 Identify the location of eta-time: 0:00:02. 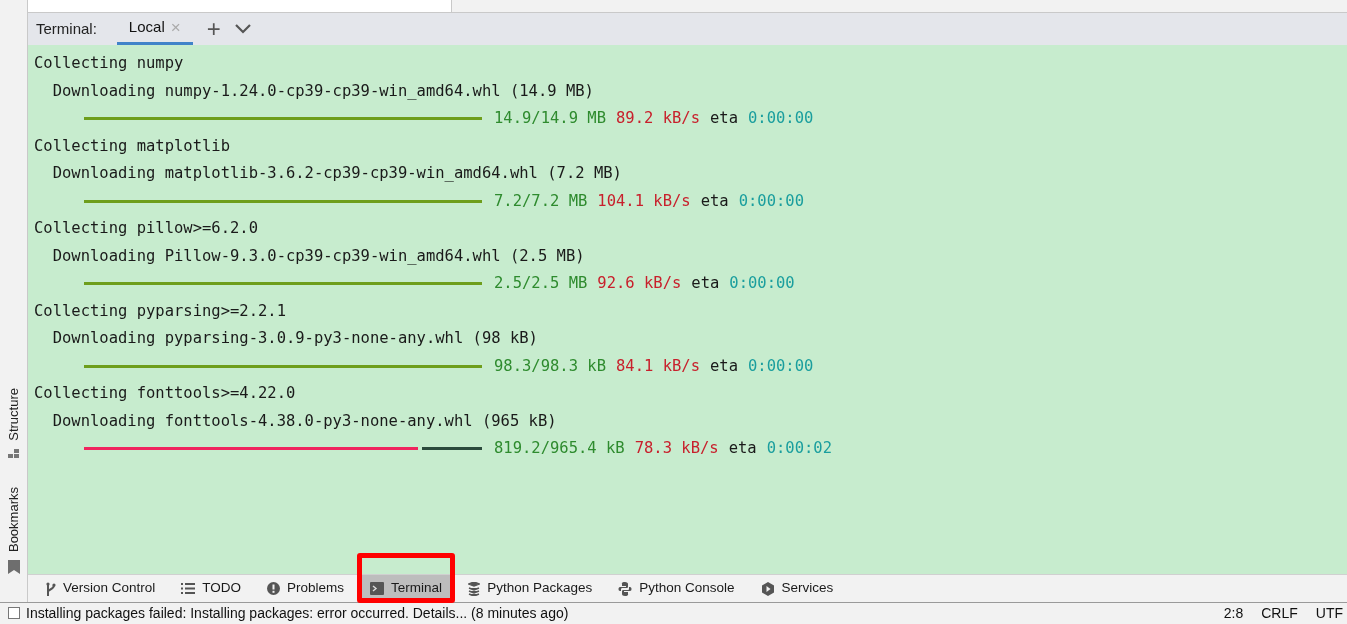
(799, 448).